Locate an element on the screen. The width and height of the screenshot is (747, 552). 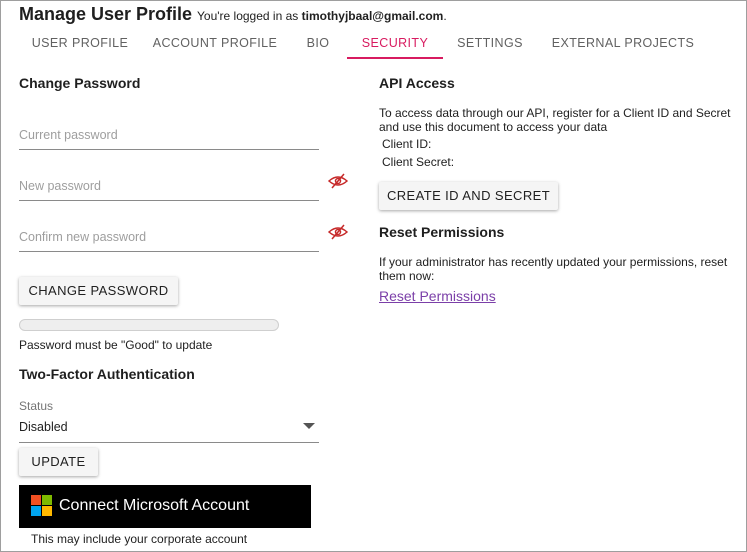
status-value: Disabled is located at coordinates (43, 427).